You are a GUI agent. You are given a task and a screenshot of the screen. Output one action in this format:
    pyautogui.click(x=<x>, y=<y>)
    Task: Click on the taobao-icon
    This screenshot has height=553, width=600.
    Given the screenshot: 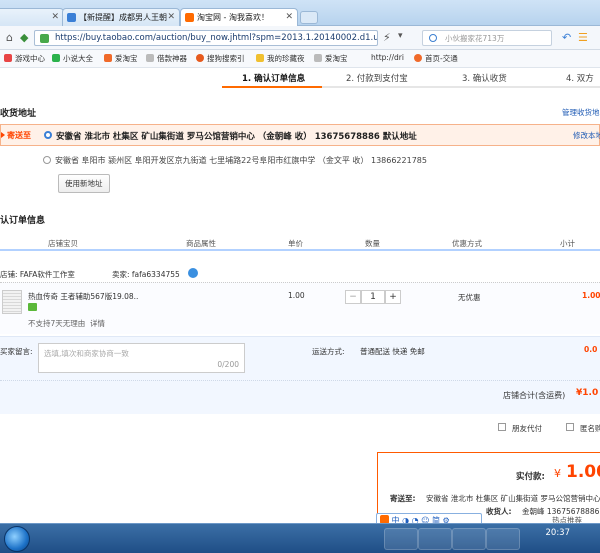 What is the action you would take?
    pyautogui.click(x=108, y=58)
    